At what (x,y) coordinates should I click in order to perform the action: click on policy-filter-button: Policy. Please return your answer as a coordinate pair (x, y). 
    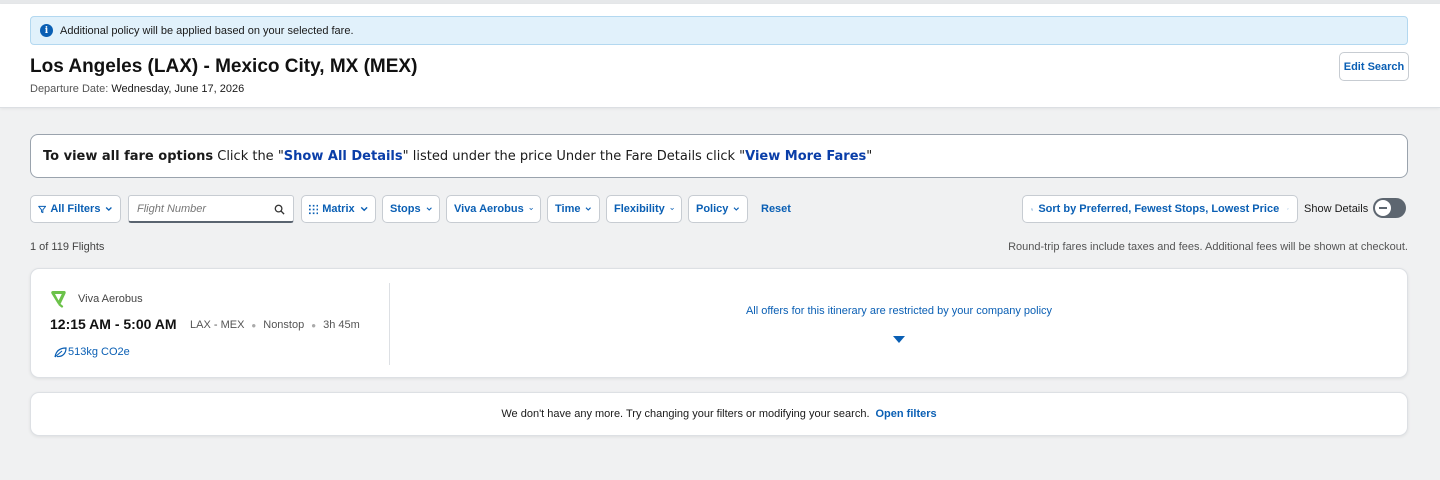
    Looking at the image, I should click on (718, 209).